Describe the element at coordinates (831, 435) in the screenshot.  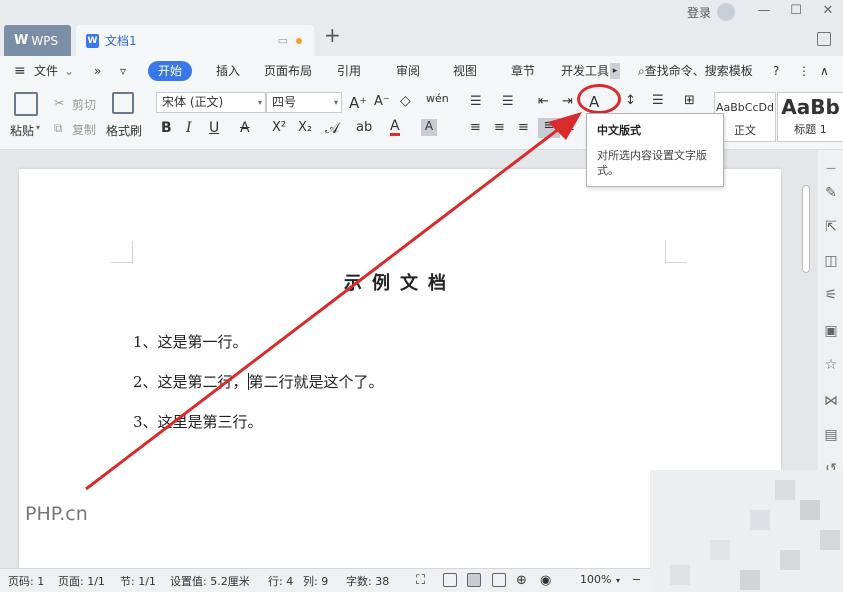
I see `archive-icon: ▤` at that location.